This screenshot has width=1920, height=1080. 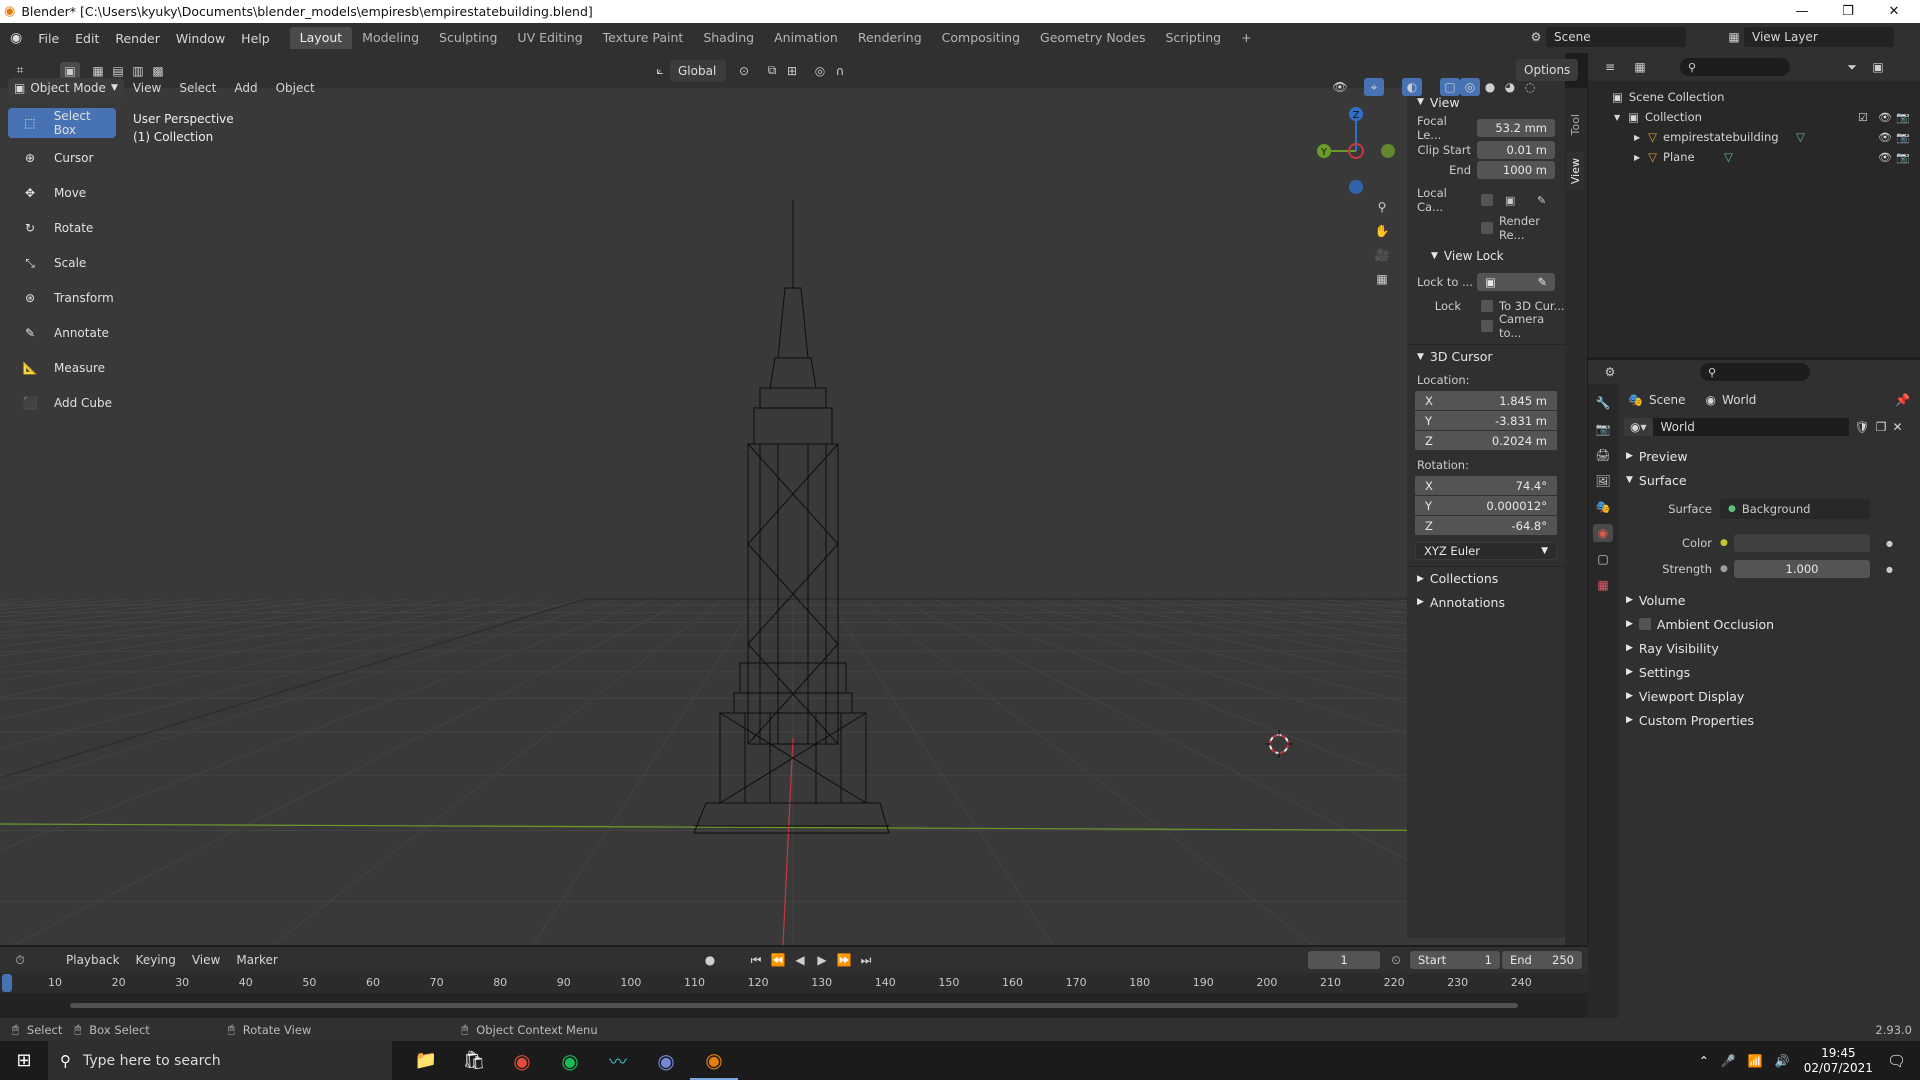 I want to click on timeline-menu-playback: Playback, so click(x=93, y=960).